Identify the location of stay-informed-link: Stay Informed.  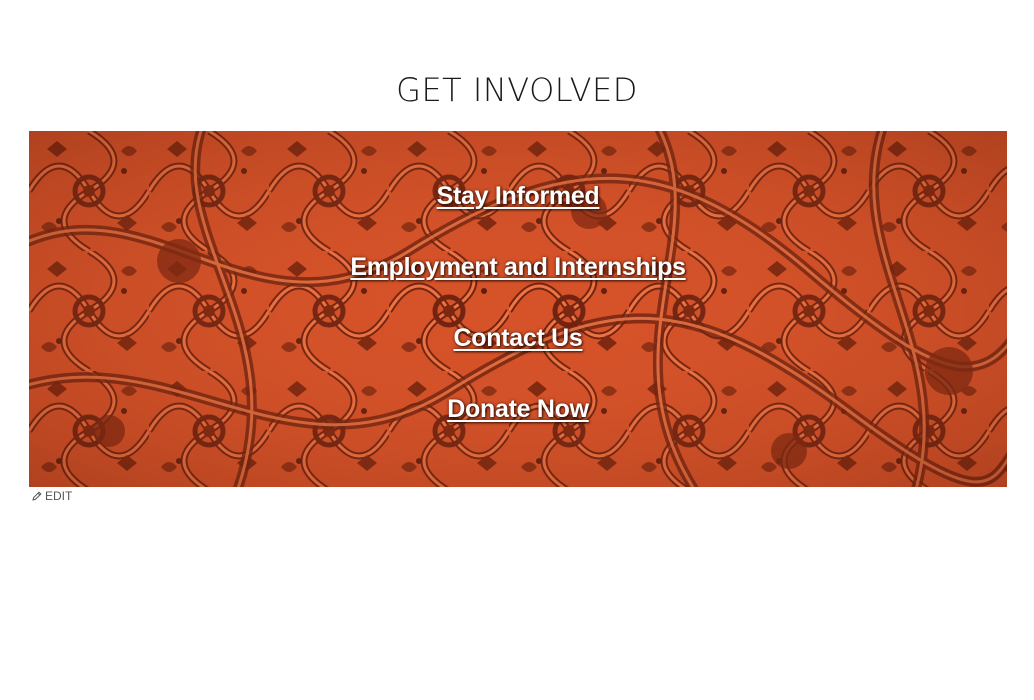
(518, 196).